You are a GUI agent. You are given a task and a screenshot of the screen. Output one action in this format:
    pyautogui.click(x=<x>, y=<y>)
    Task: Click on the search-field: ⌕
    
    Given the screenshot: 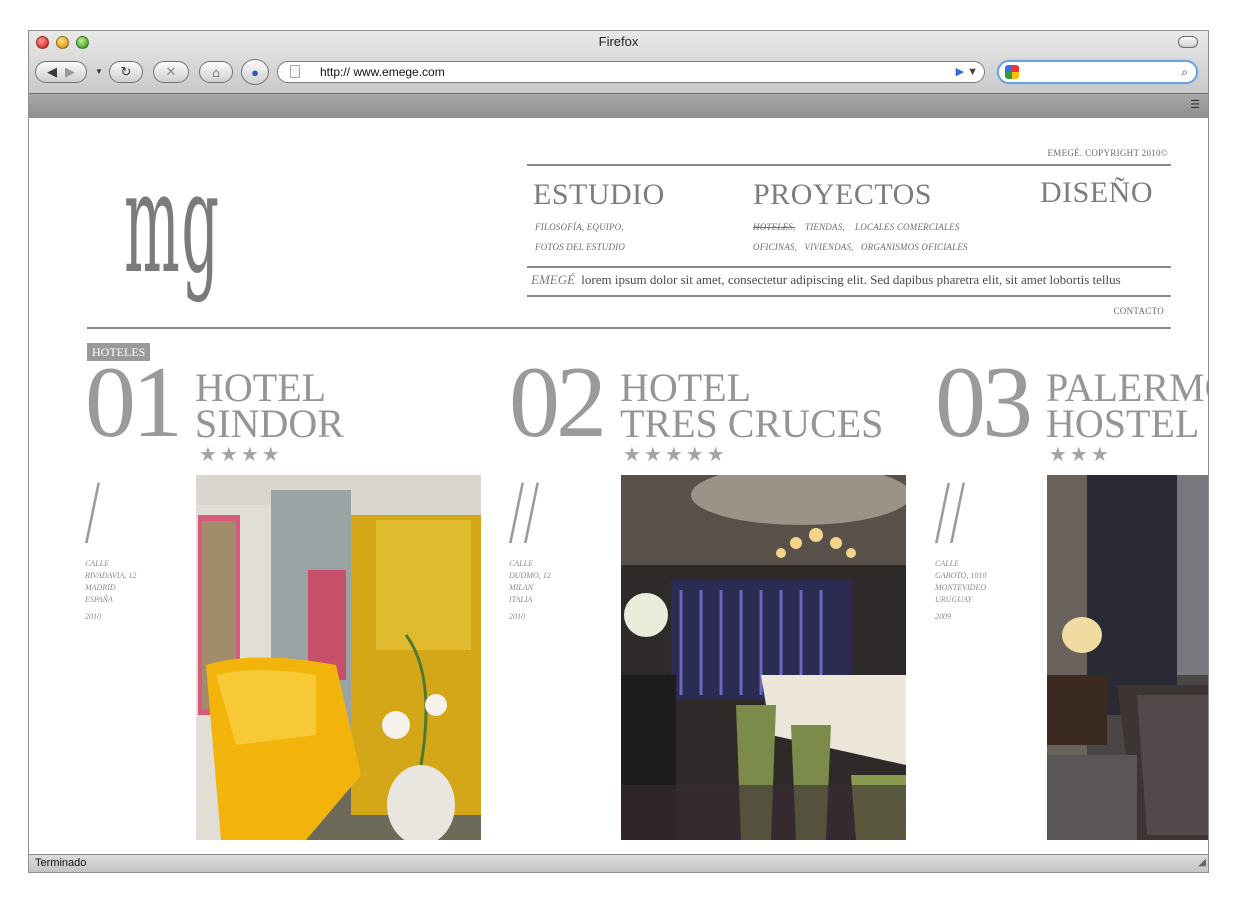 What is the action you would take?
    pyautogui.click(x=1097, y=72)
    